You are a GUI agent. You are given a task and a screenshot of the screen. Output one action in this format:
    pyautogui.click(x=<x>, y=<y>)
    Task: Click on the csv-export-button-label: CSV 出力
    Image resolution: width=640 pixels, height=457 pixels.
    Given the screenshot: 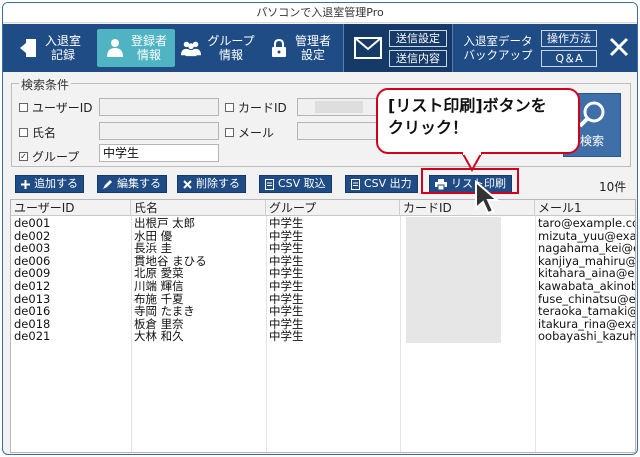 What is the action you would take?
    pyautogui.click(x=388, y=183)
    